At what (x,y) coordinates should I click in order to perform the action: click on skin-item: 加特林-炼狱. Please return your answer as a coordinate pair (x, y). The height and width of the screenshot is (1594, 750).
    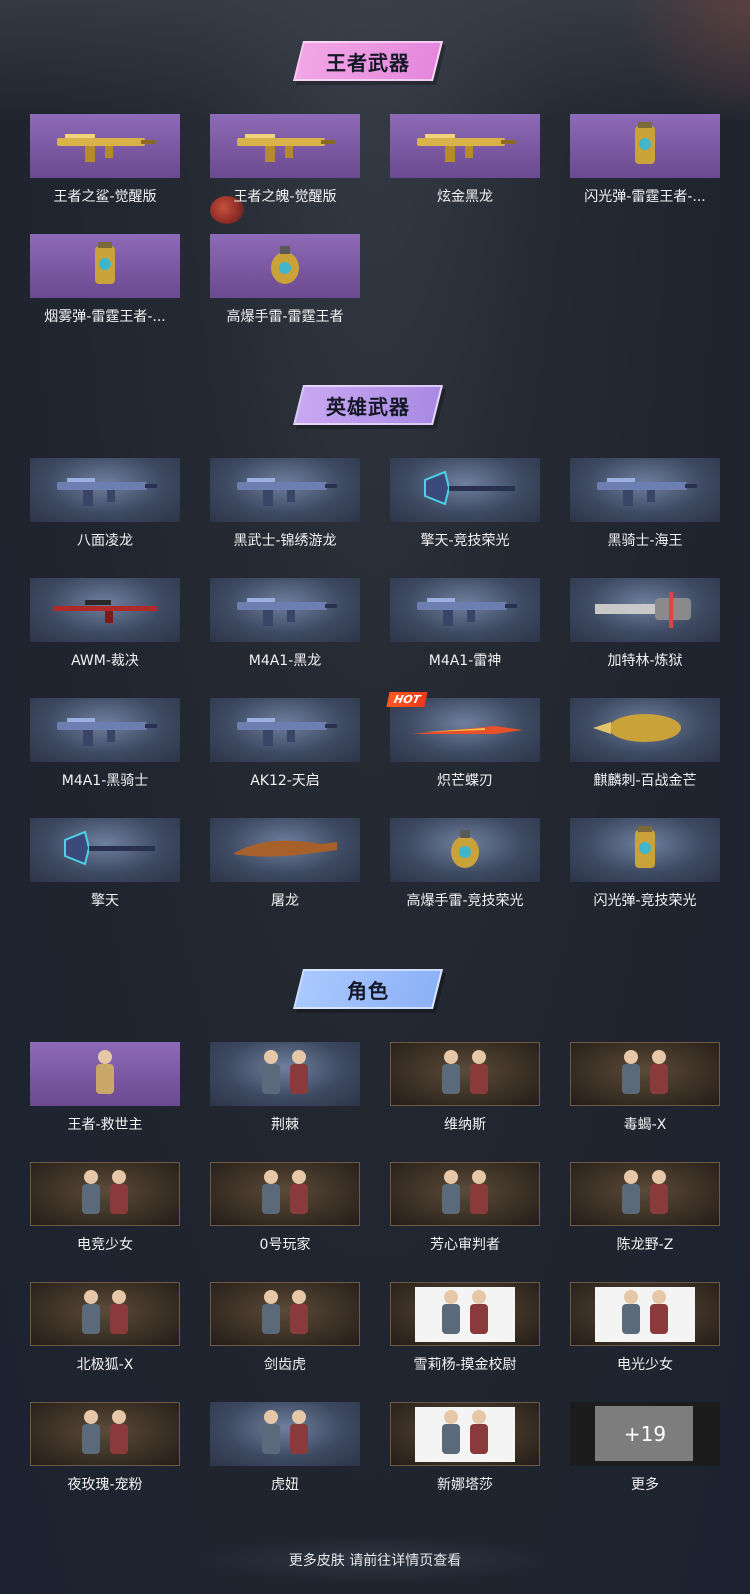
    Looking at the image, I should click on (645, 638).